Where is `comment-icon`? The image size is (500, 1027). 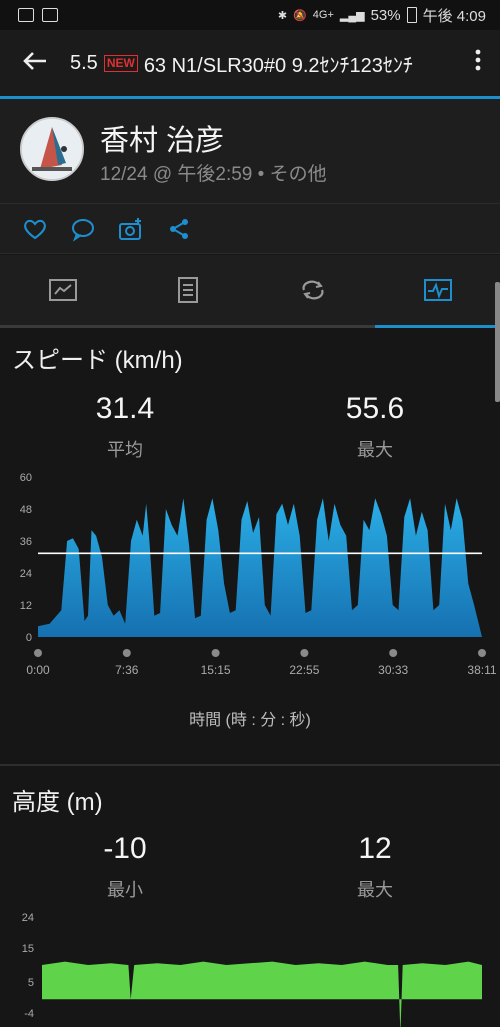
comment-icon is located at coordinates (83, 229).